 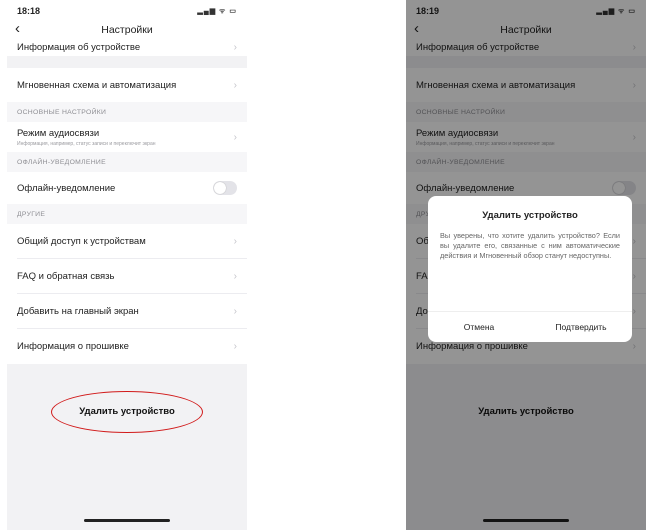 What do you see at coordinates (66, 188) in the screenshot?
I see `row-offline-label: Офлайн-уведомление` at bounding box center [66, 188].